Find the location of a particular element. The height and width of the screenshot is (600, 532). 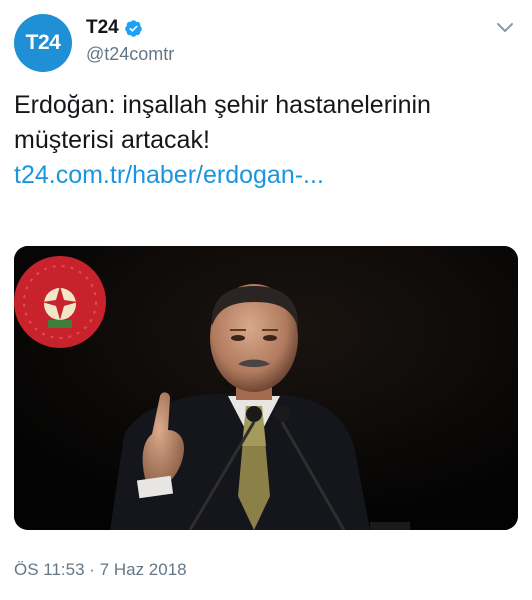

avatar: T24 is located at coordinates (43, 43).